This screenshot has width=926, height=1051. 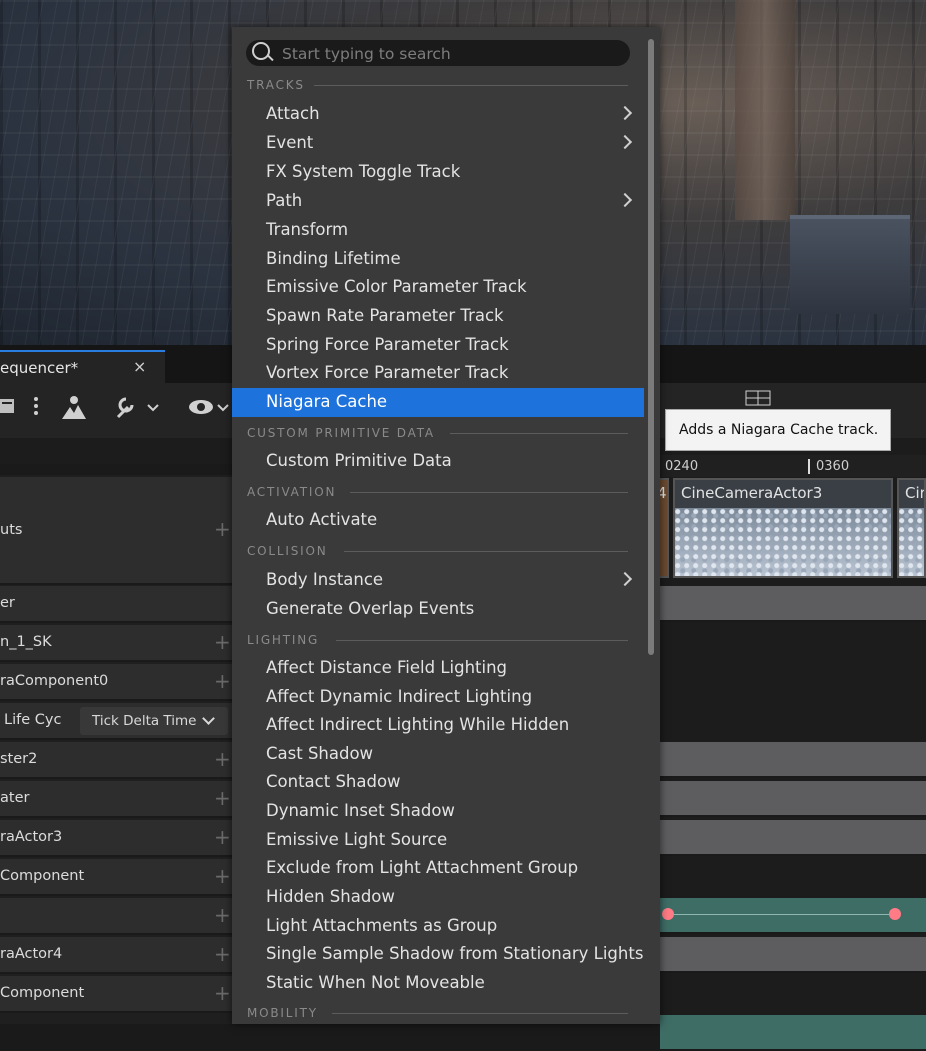 I want to click on menu-item-cast-shadow: Cast Shadow, so click(x=438, y=754).